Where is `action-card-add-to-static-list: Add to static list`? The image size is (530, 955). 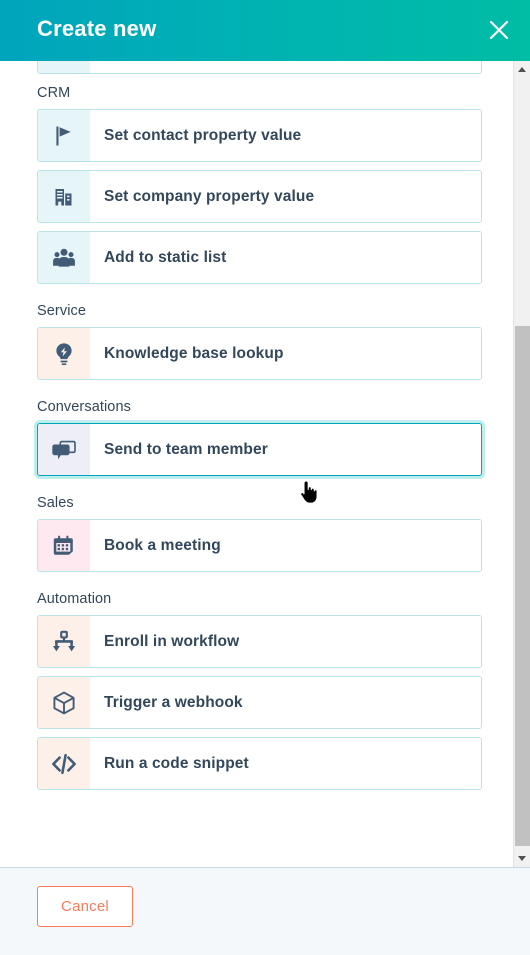
action-card-add-to-static-list: Add to static list is located at coordinates (259, 257).